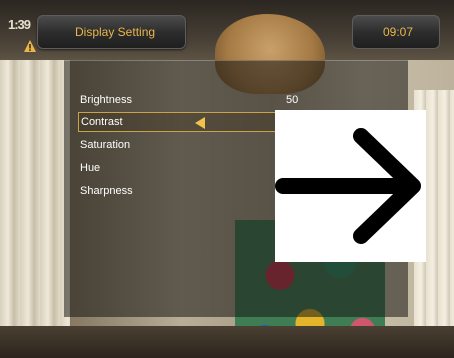 This screenshot has width=454, height=358. I want to click on clock: 09:07, so click(398, 32).